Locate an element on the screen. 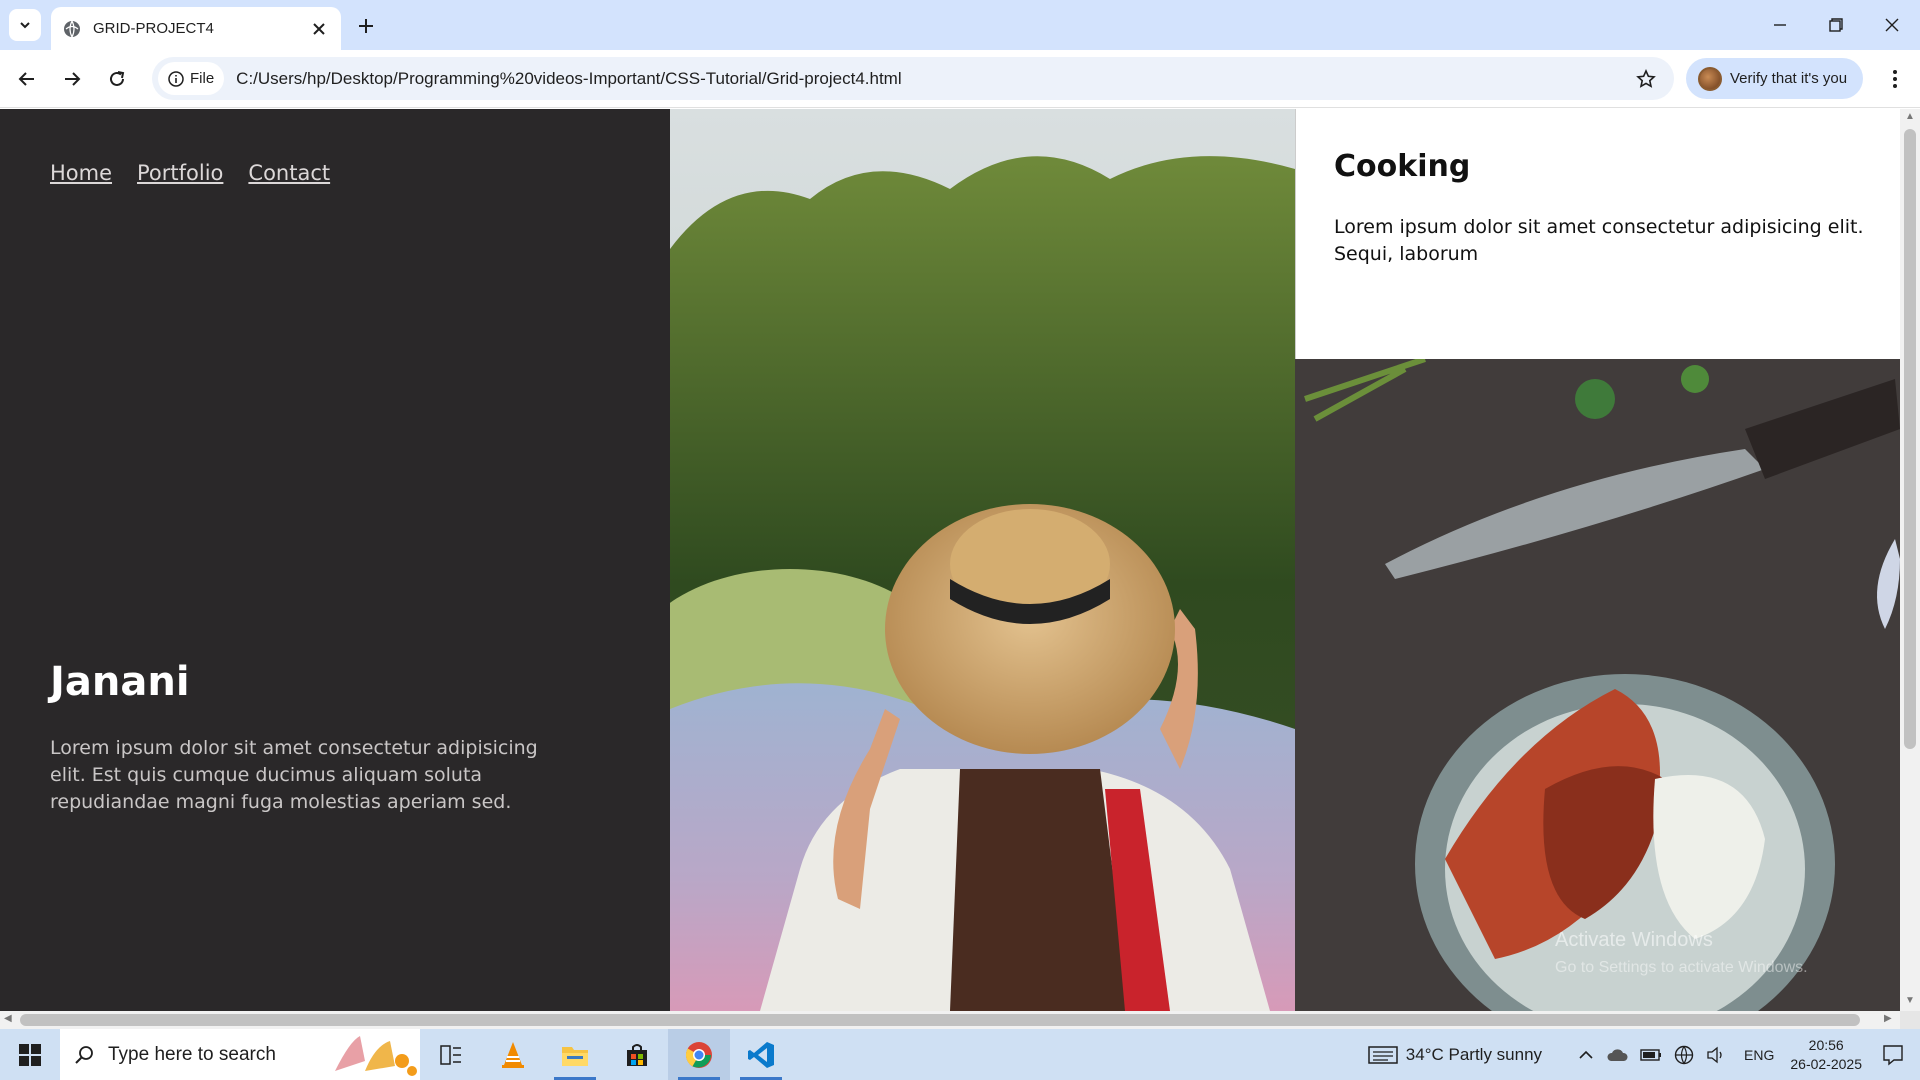  onedrive-tray-icon is located at coordinates (1617, 1055).